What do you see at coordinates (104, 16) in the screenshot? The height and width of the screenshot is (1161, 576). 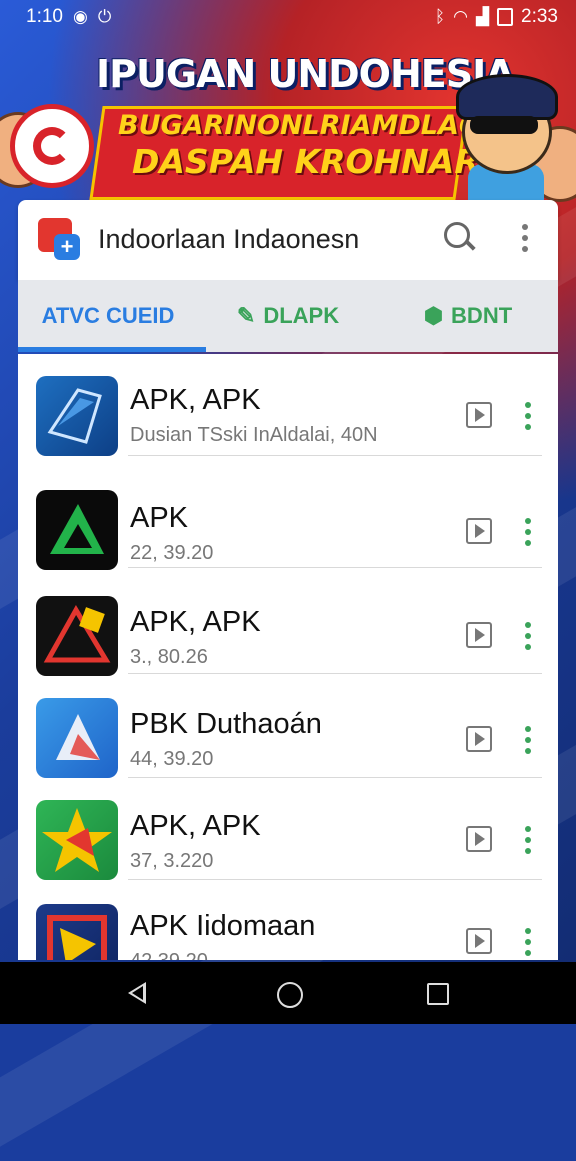 I see `power-icon: ⏻` at bounding box center [104, 16].